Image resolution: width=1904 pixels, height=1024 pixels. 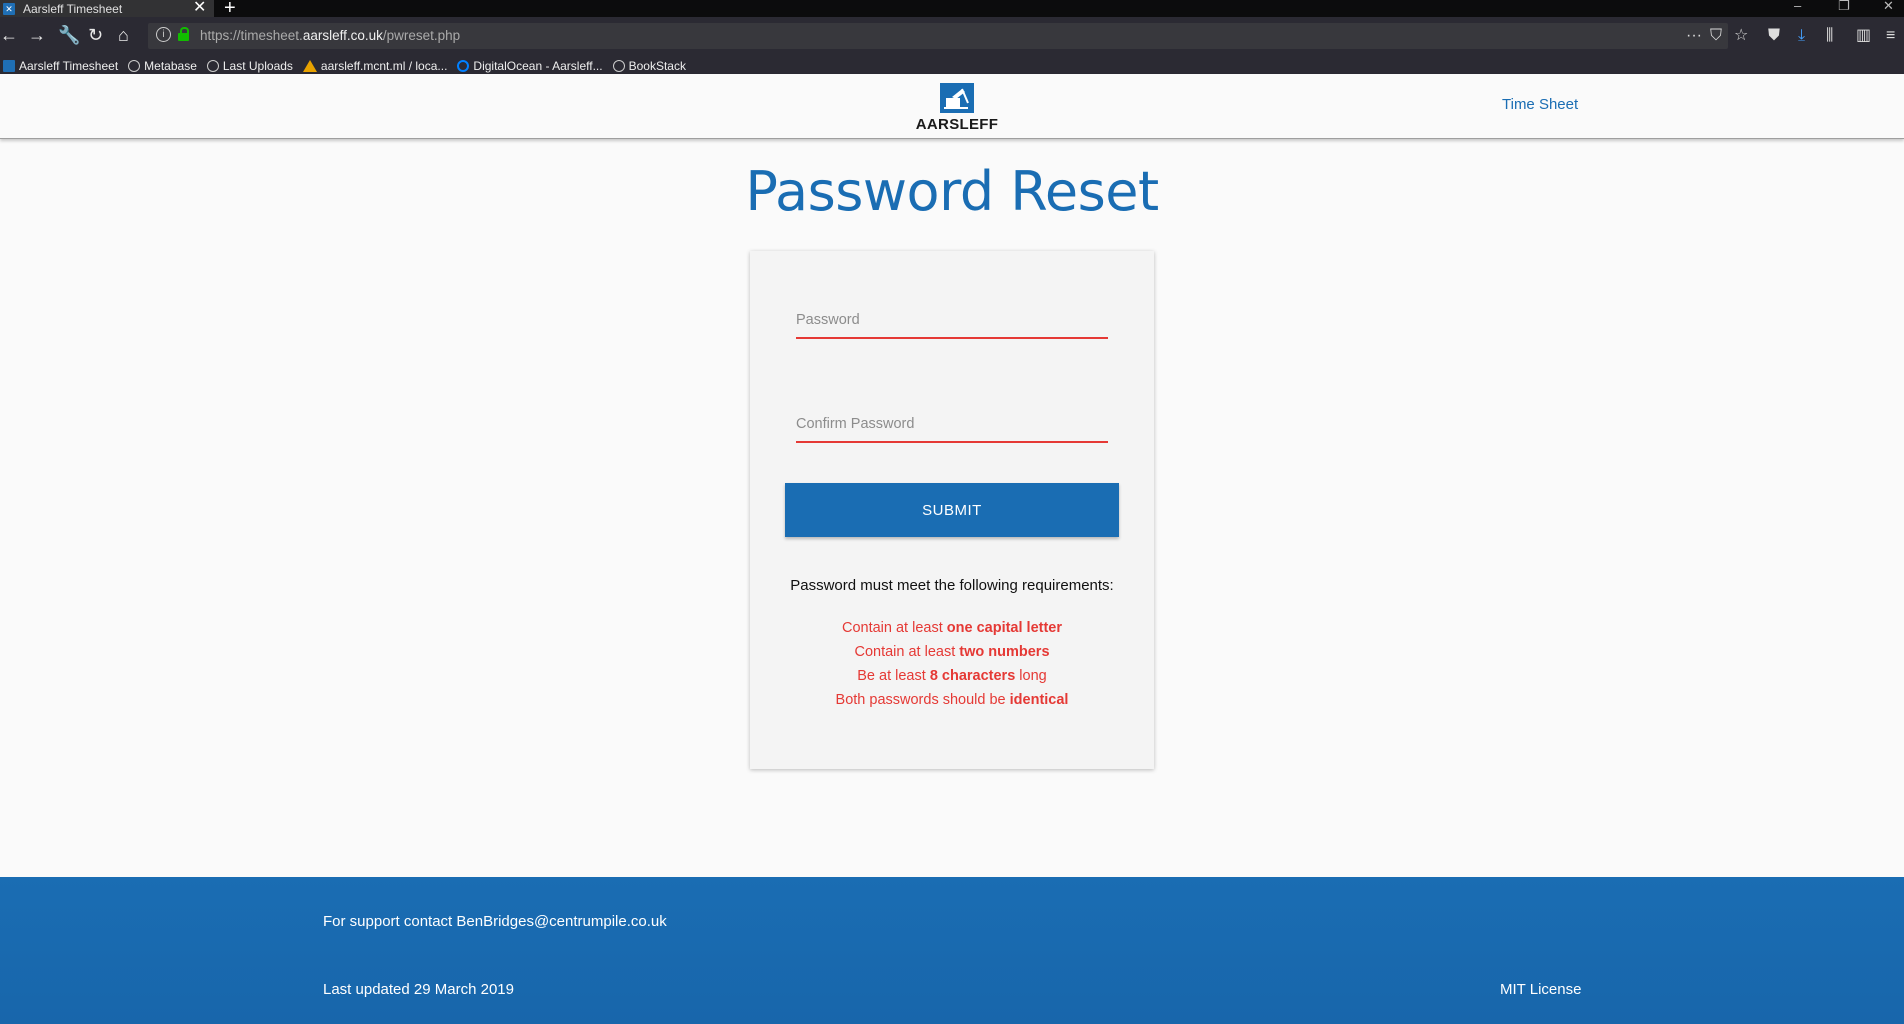 What do you see at coordinates (123, 35) in the screenshot?
I see `home-icon: ⌂` at bounding box center [123, 35].